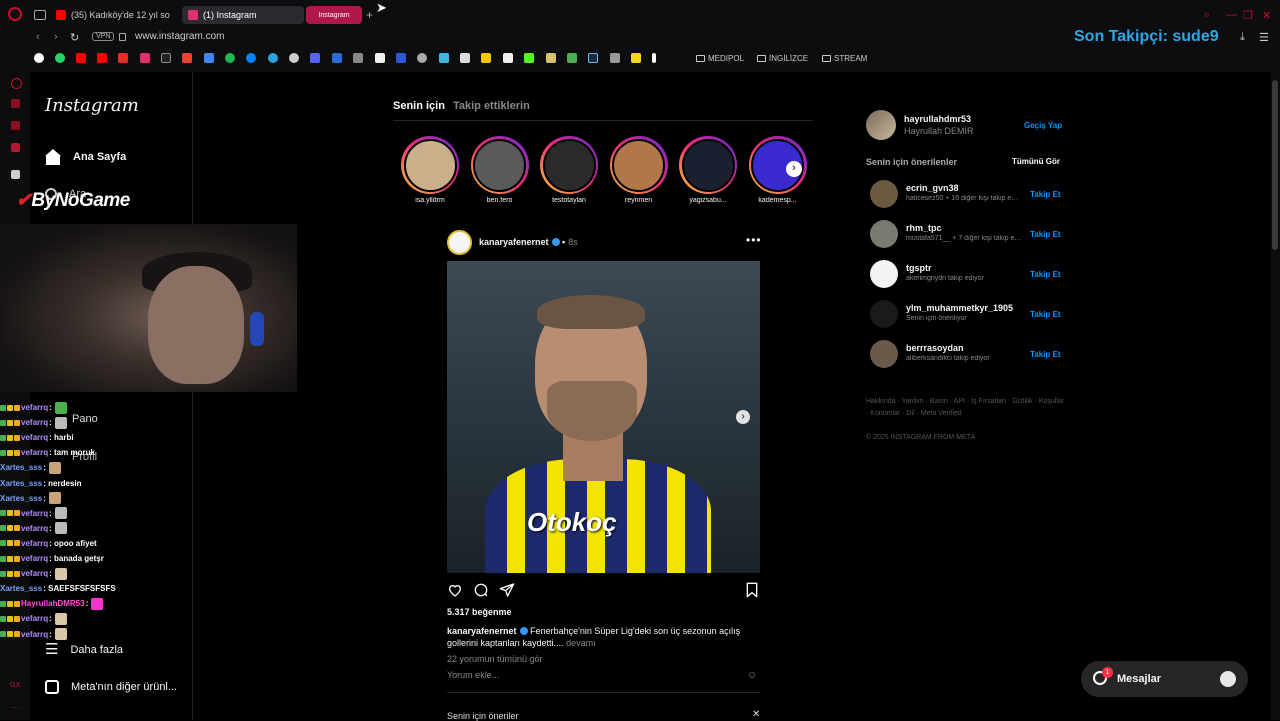 Image resolution: width=1280 pixels, height=721 pixels. I want to click on tab-for-you: Senin için, so click(419, 106).